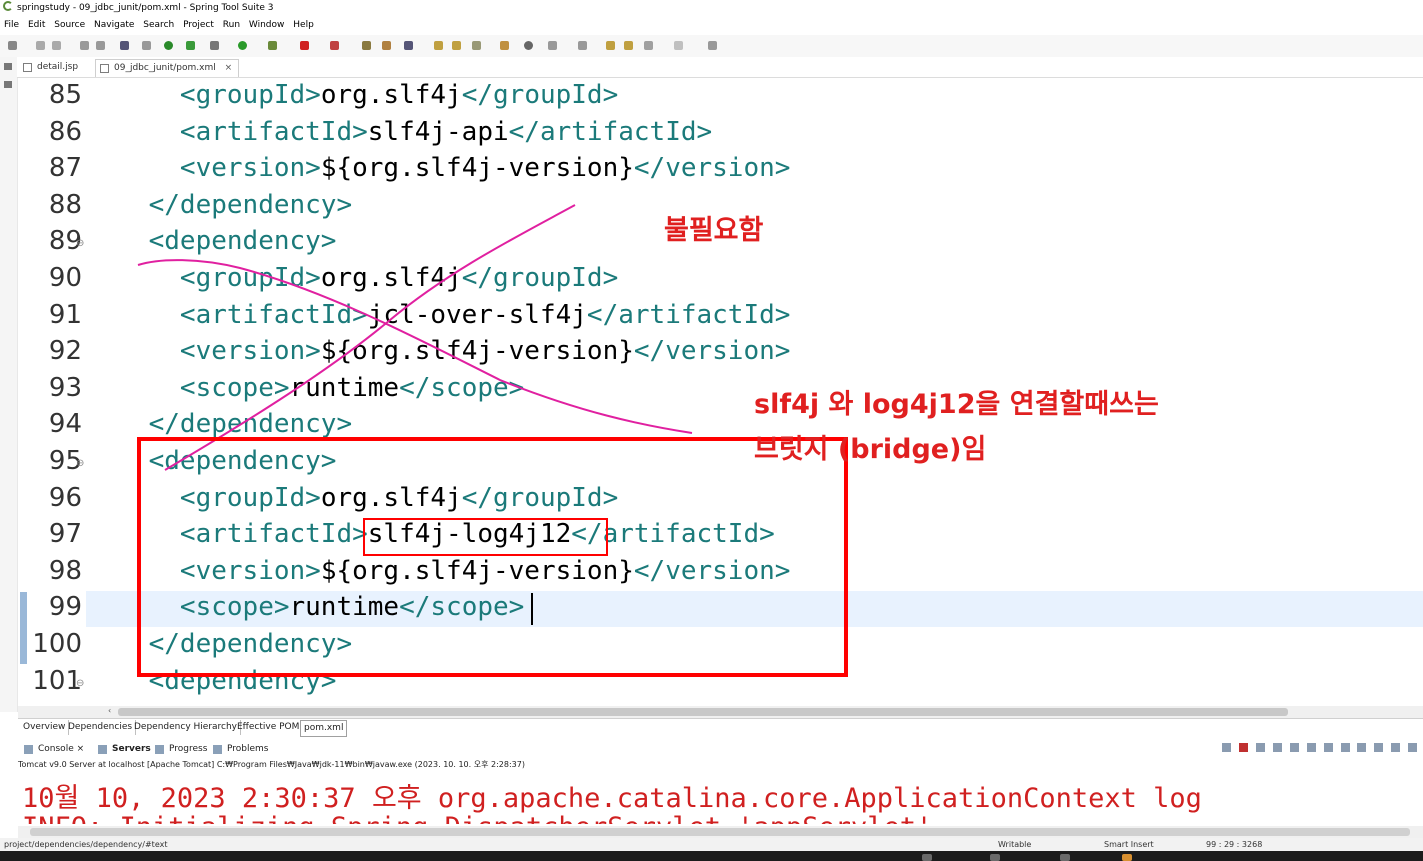  I want to click on maximize-icon, so click(1412, 747).